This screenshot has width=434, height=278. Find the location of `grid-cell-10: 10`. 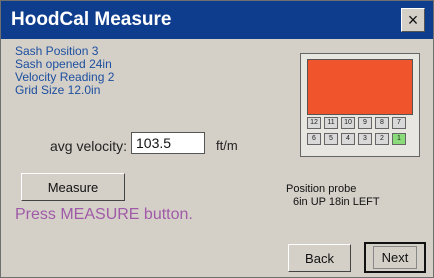

grid-cell-10: 10 is located at coordinates (348, 123).